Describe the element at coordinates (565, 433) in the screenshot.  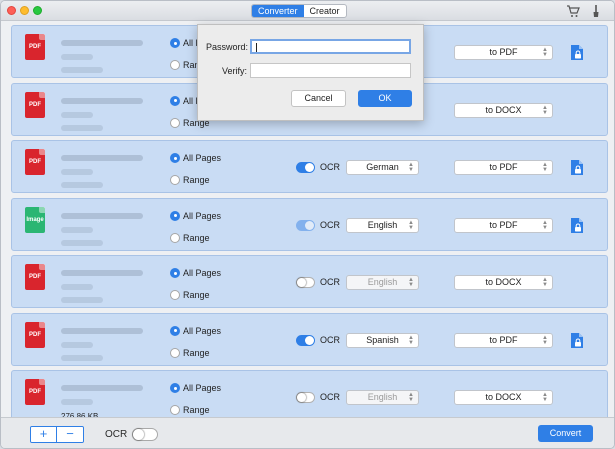
I see `convert-button: Convert` at that location.